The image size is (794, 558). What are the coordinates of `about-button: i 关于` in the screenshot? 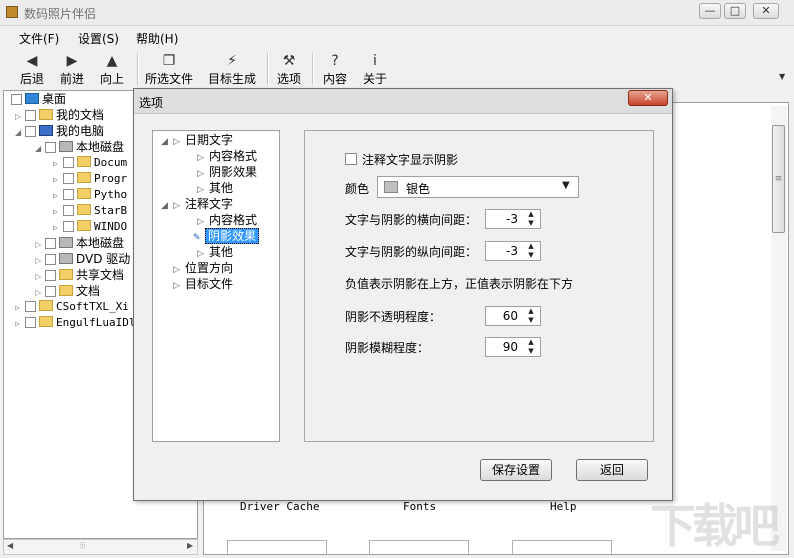 It's located at (375, 69).